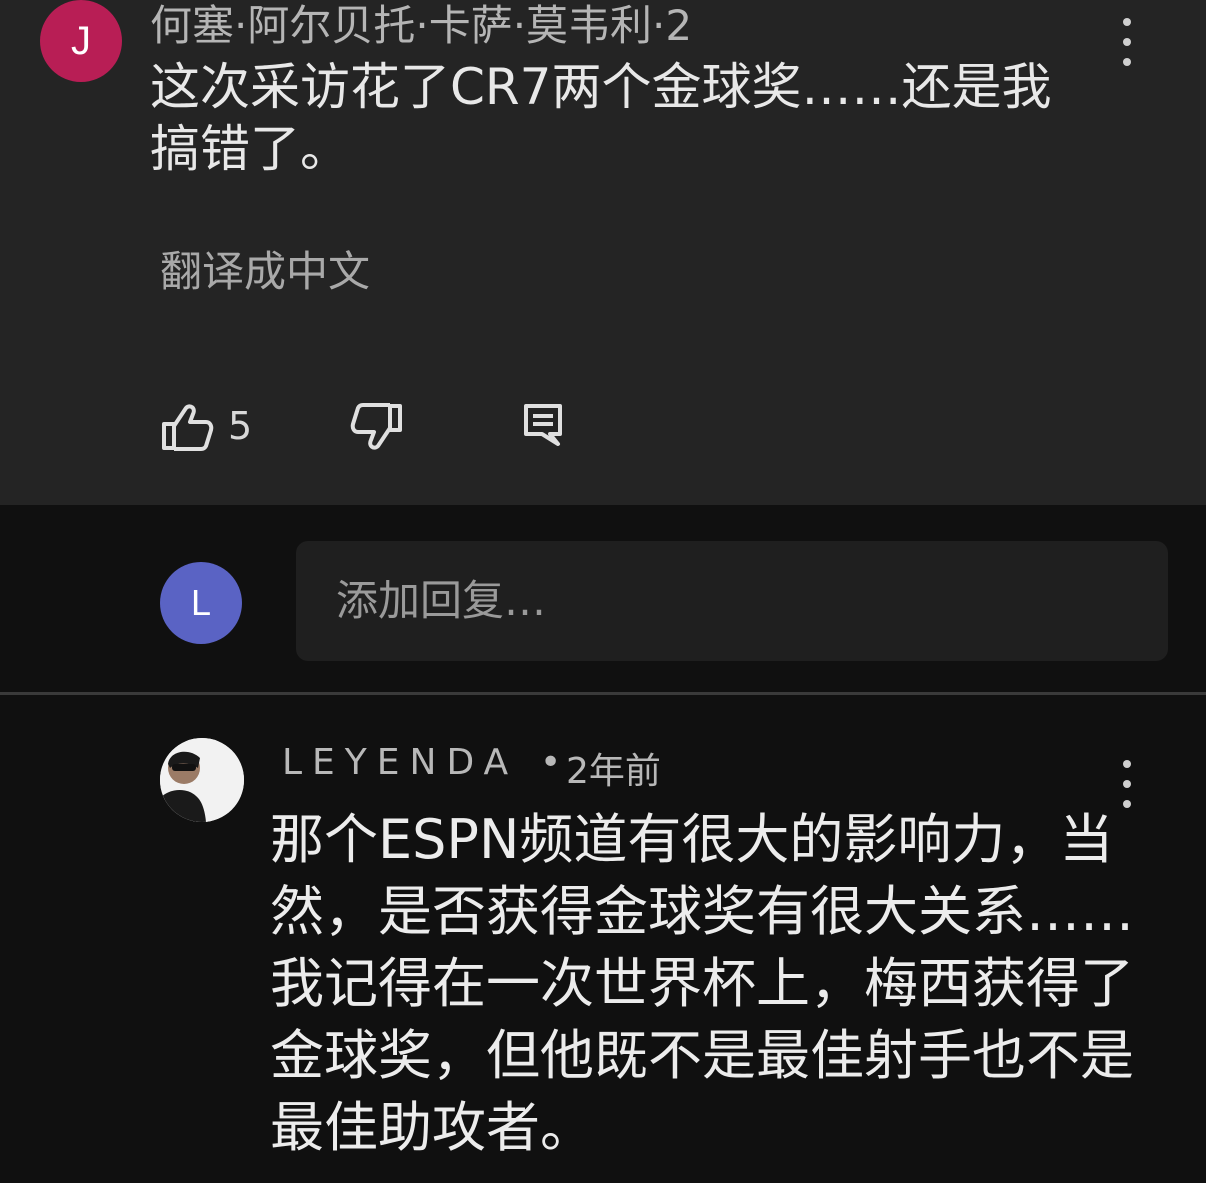  What do you see at coordinates (188, 427) in the screenshot?
I see `thumbs-up-icon` at bounding box center [188, 427].